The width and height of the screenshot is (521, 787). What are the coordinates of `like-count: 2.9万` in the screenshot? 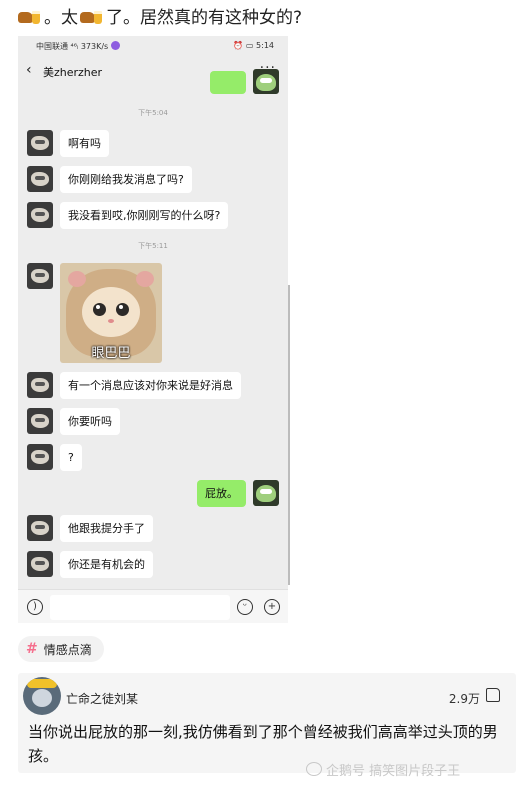 It's located at (464, 699).